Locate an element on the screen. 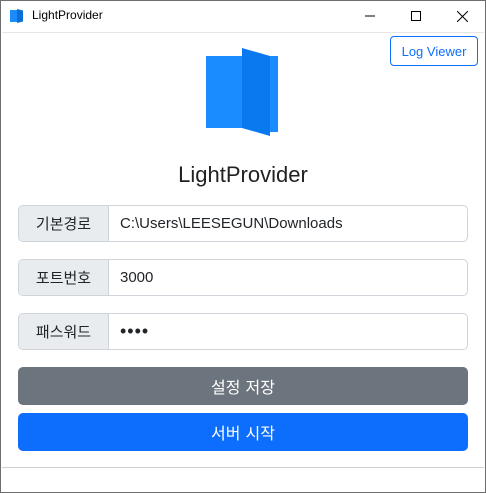  close-icon is located at coordinates (462, 16).